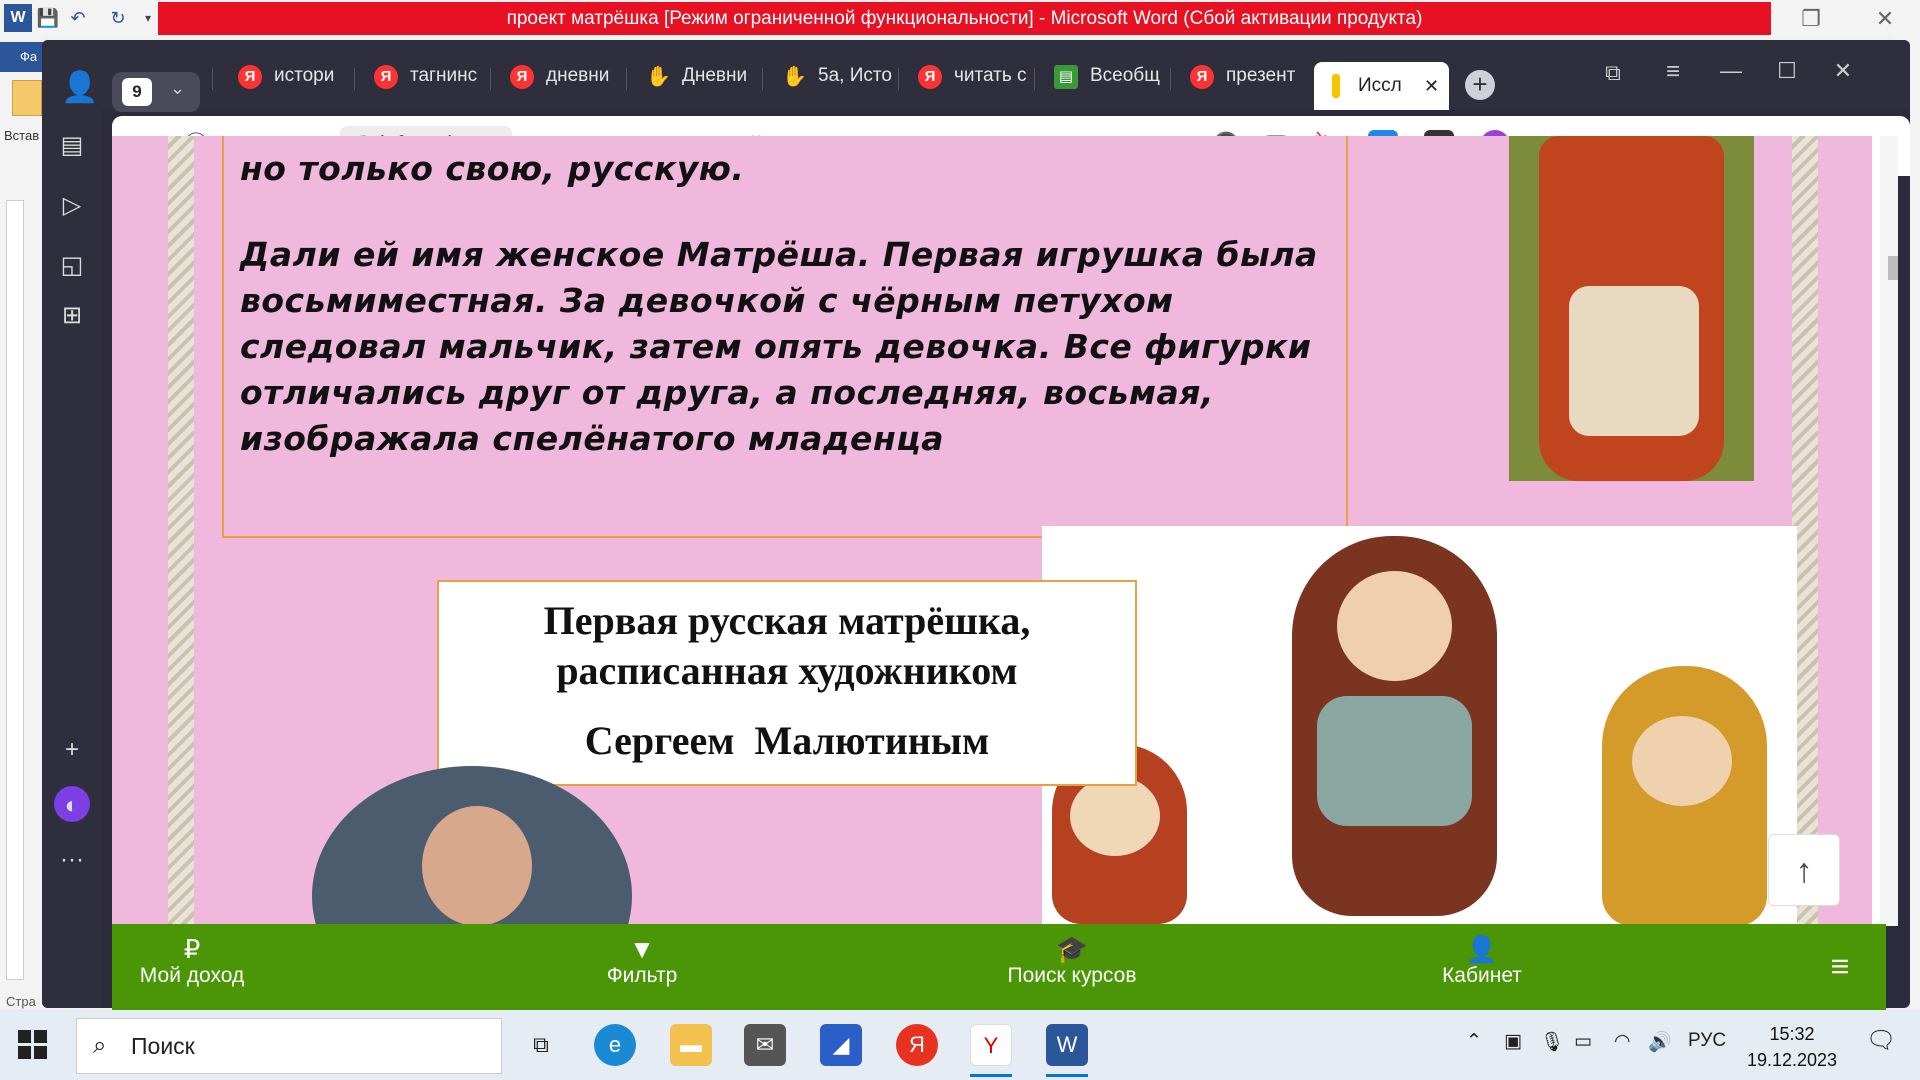 The height and width of the screenshot is (1080, 1920). I want to click on tab-6: Ячитать с, so click(969, 76).